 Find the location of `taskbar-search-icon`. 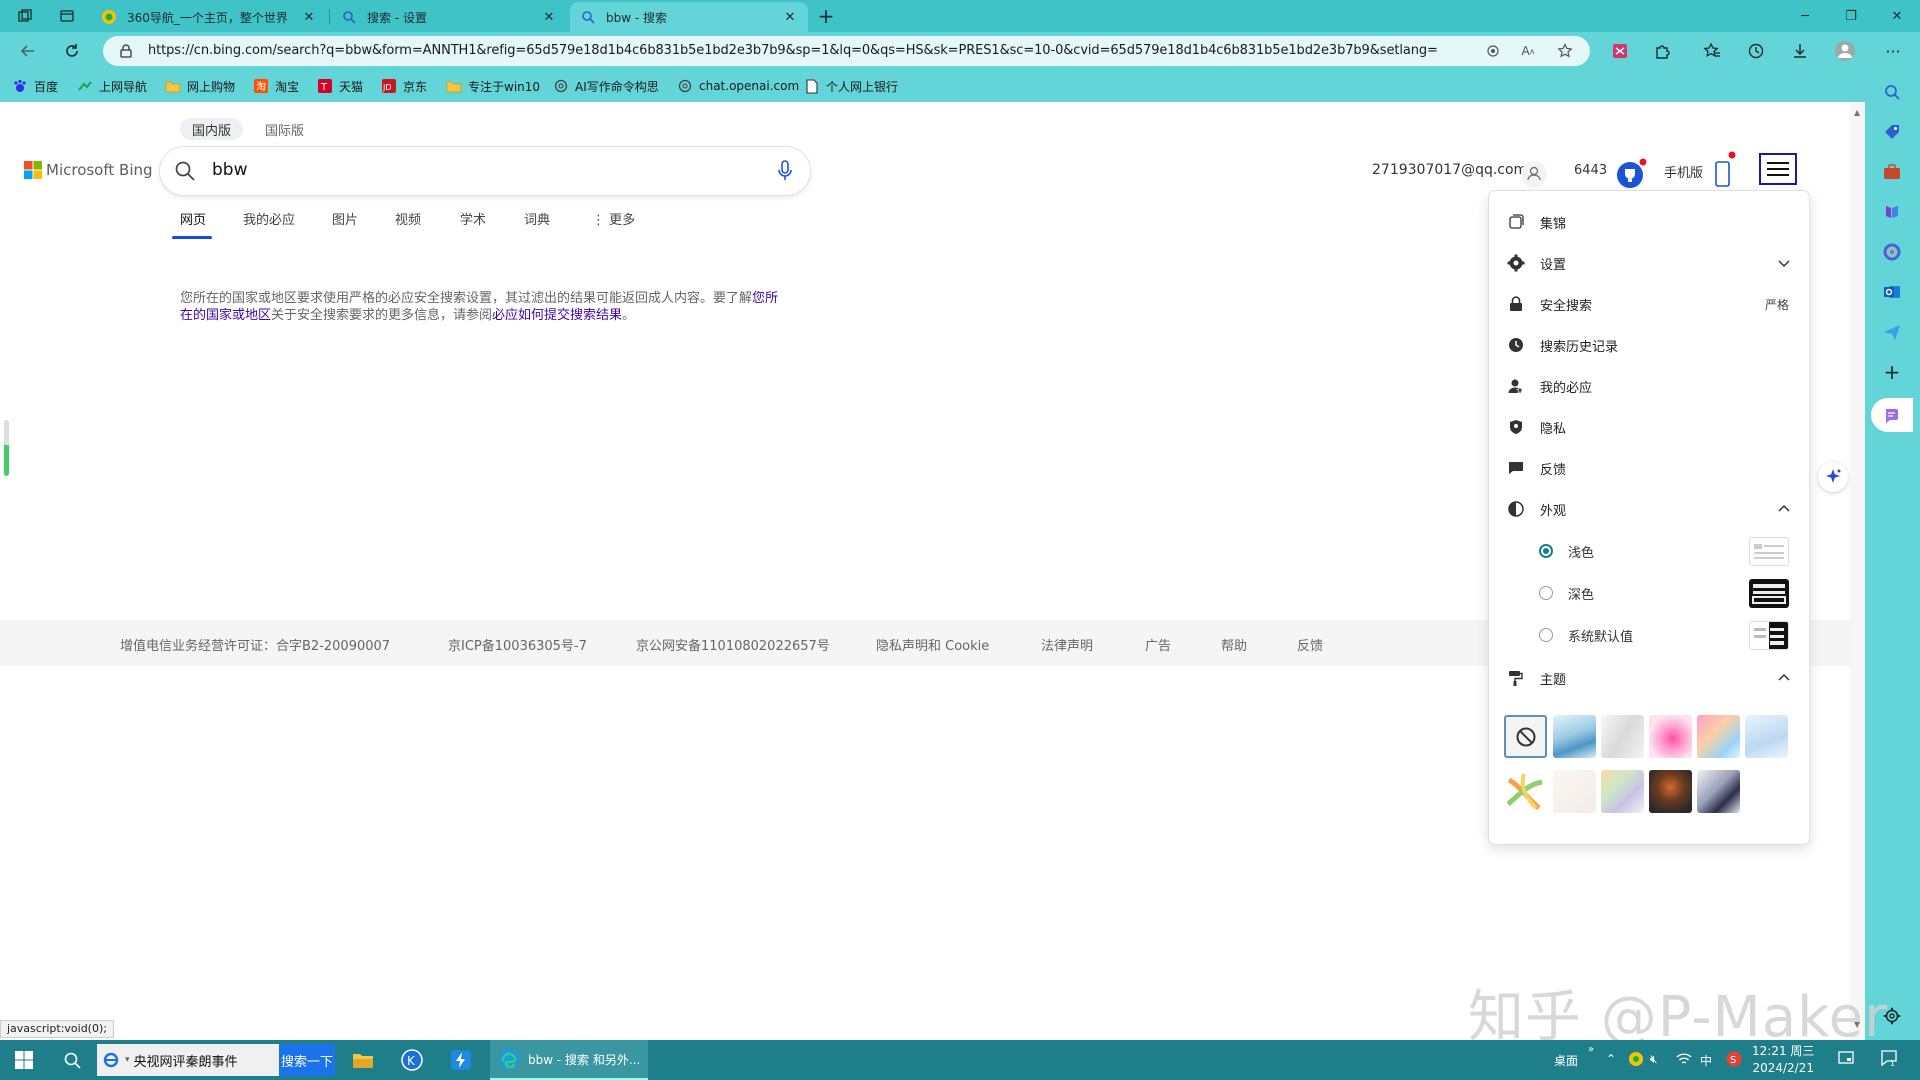

taskbar-search-icon is located at coordinates (72, 1060).